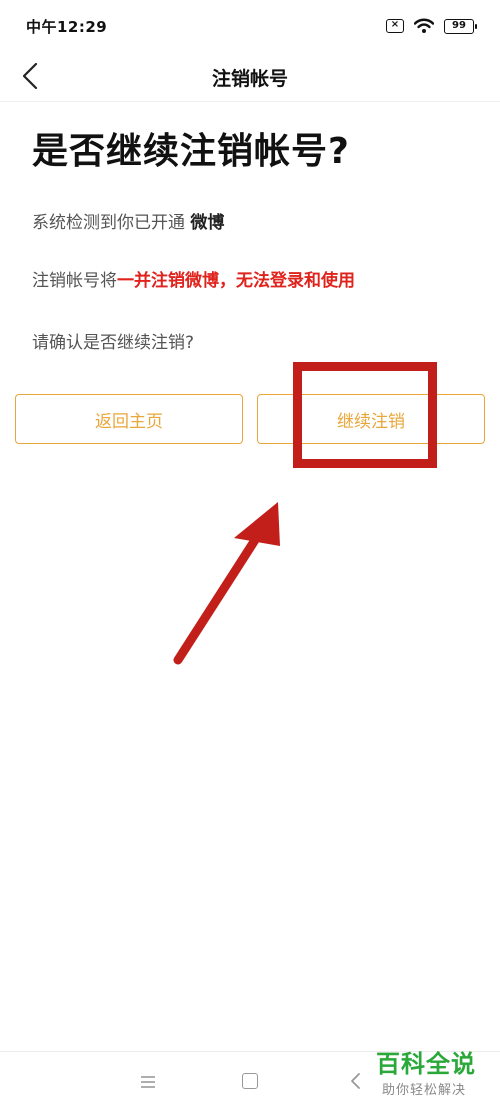 The height and width of the screenshot is (1111, 500). What do you see at coordinates (207, 223) in the screenshot?
I see `detect-service: 微博` at bounding box center [207, 223].